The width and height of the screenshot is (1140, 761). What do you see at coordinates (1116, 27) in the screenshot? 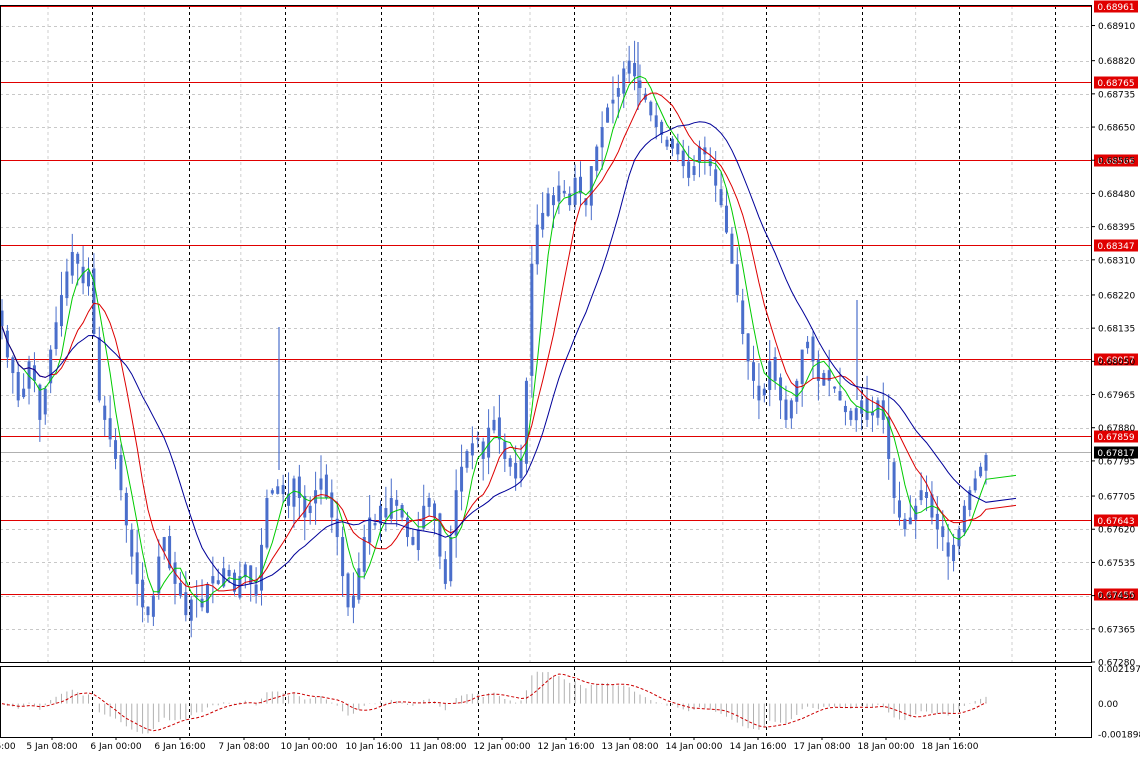
I see `price-tick-label: 0.68910` at bounding box center [1116, 27].